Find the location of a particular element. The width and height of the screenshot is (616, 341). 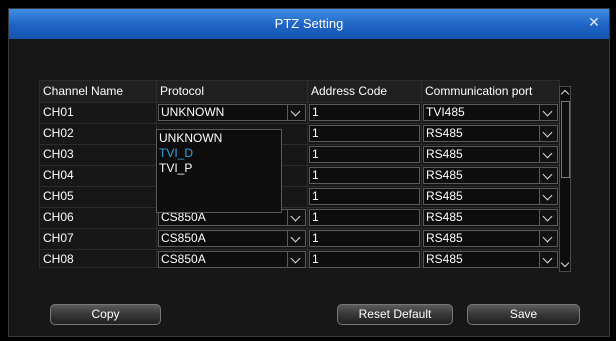

header-communication-port: Communication port is located at coordinates (479, 91).